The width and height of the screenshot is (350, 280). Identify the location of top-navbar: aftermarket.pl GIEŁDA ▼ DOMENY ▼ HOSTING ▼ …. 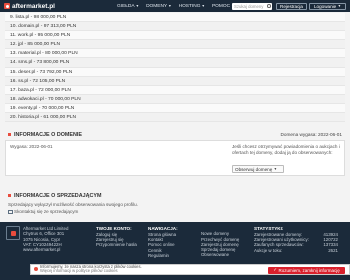
(175, 6).